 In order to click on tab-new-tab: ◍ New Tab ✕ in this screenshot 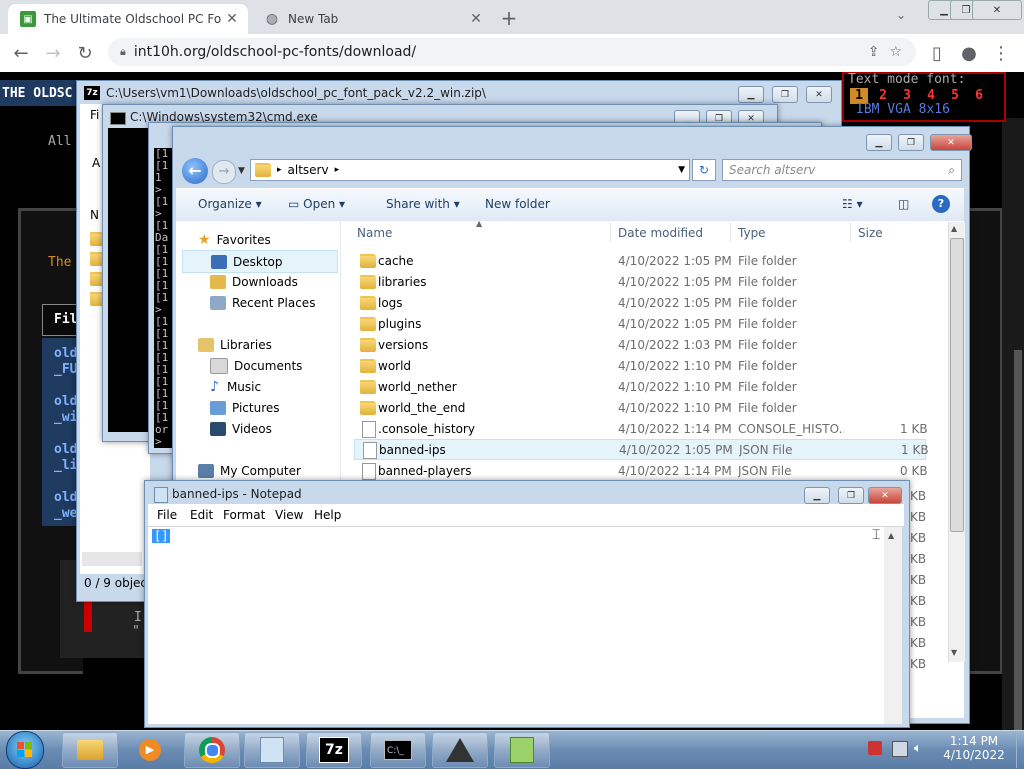, I will do `click(372, 19)`.